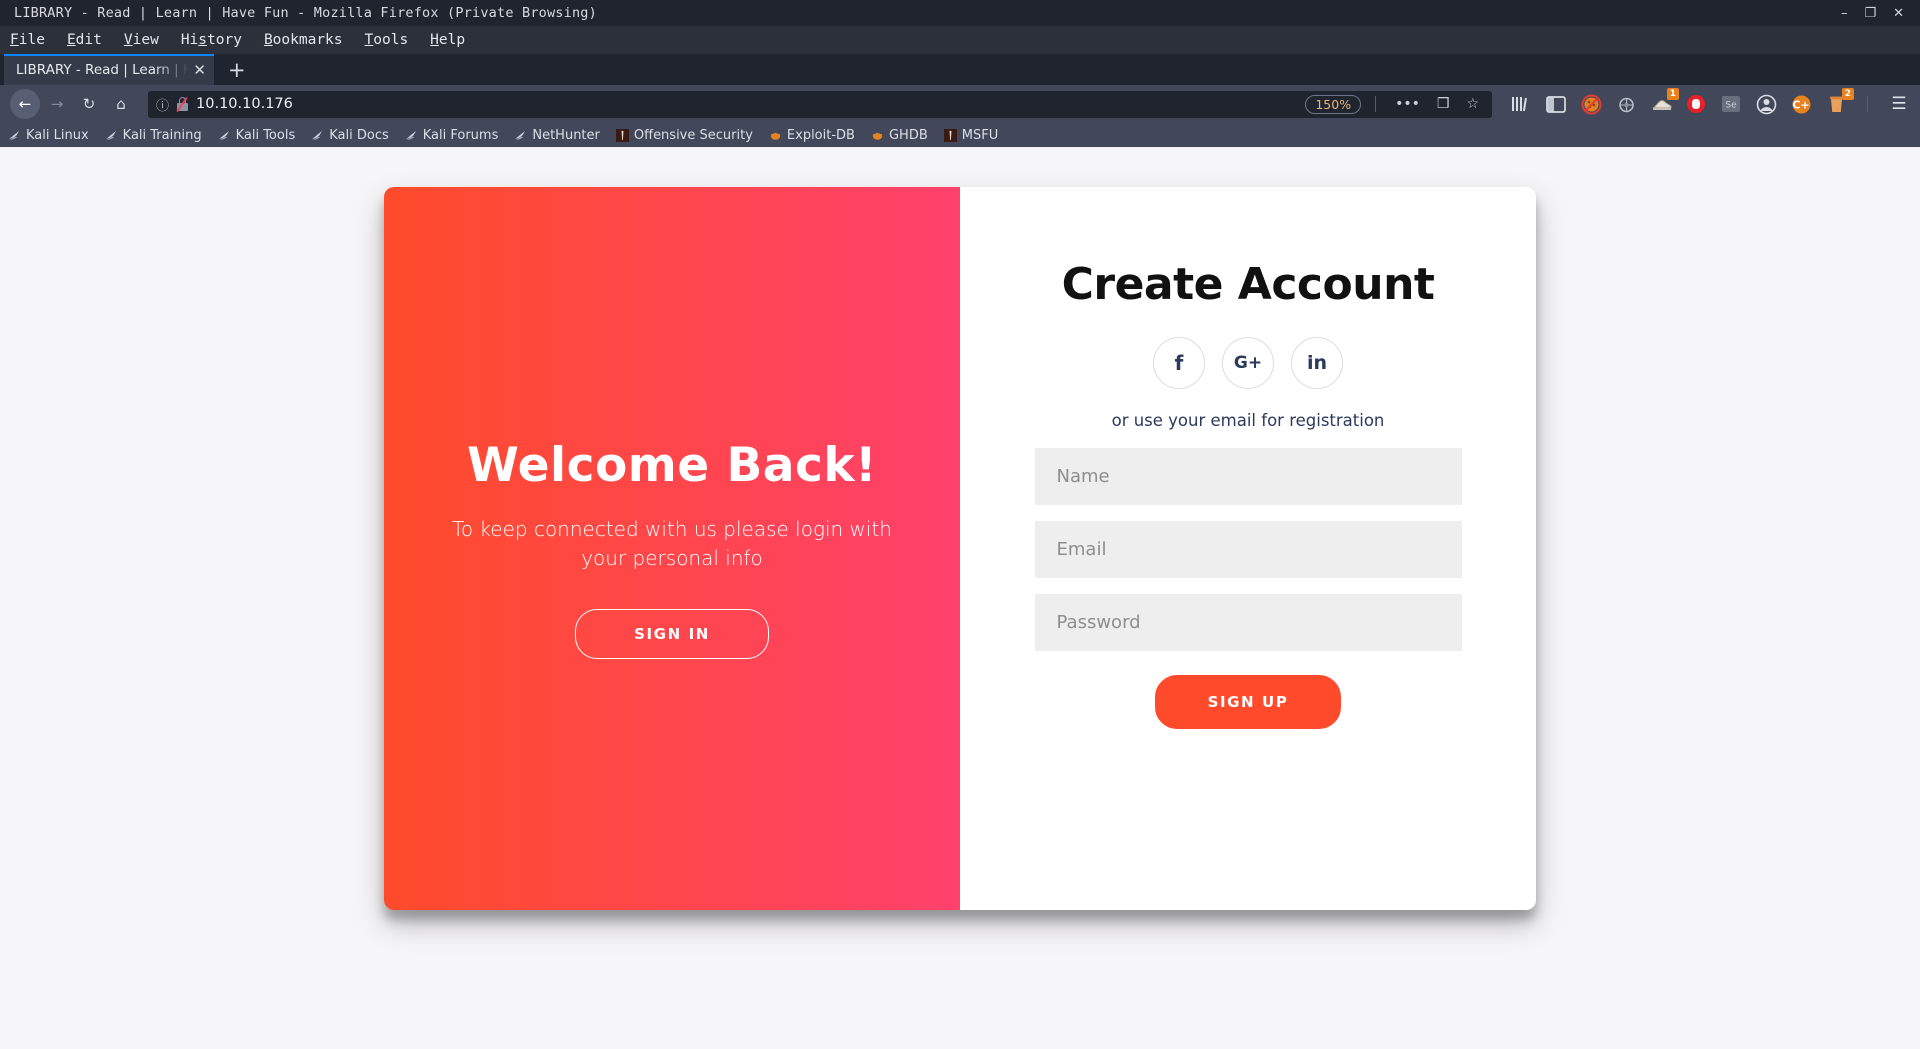 The image size is (1920, 1049). Describe the element at coordinates (1443, 104) in the screenshot. I see `pocket-icon: ❒` at that location.